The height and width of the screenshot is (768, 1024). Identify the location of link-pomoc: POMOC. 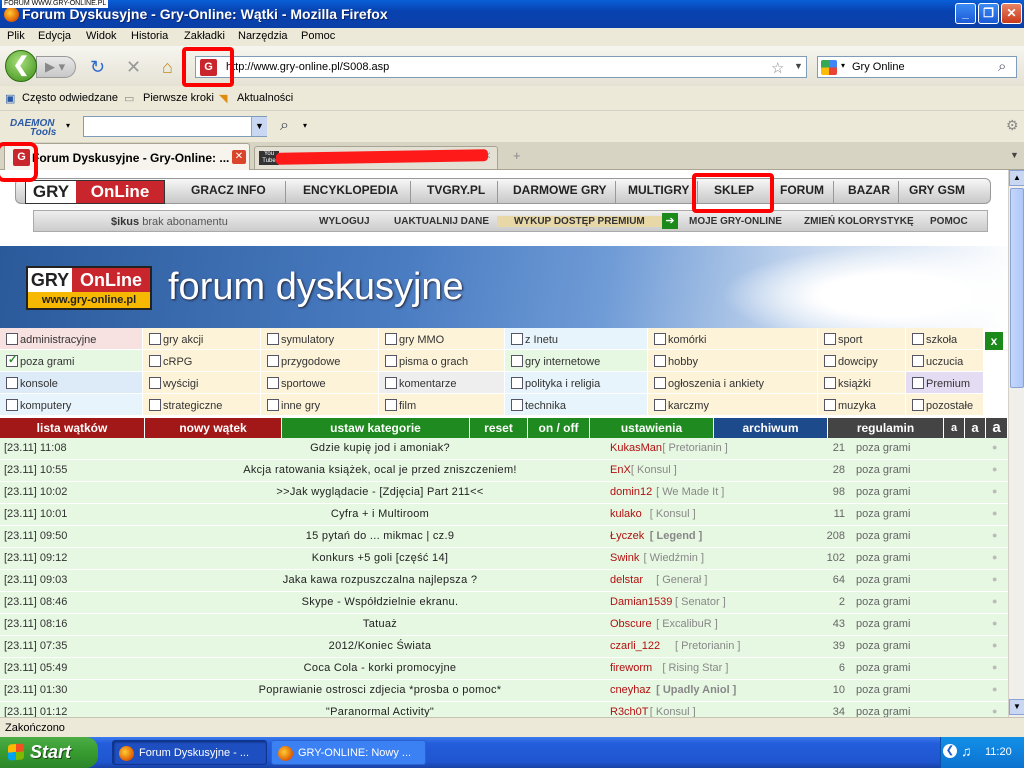
(949, 221).